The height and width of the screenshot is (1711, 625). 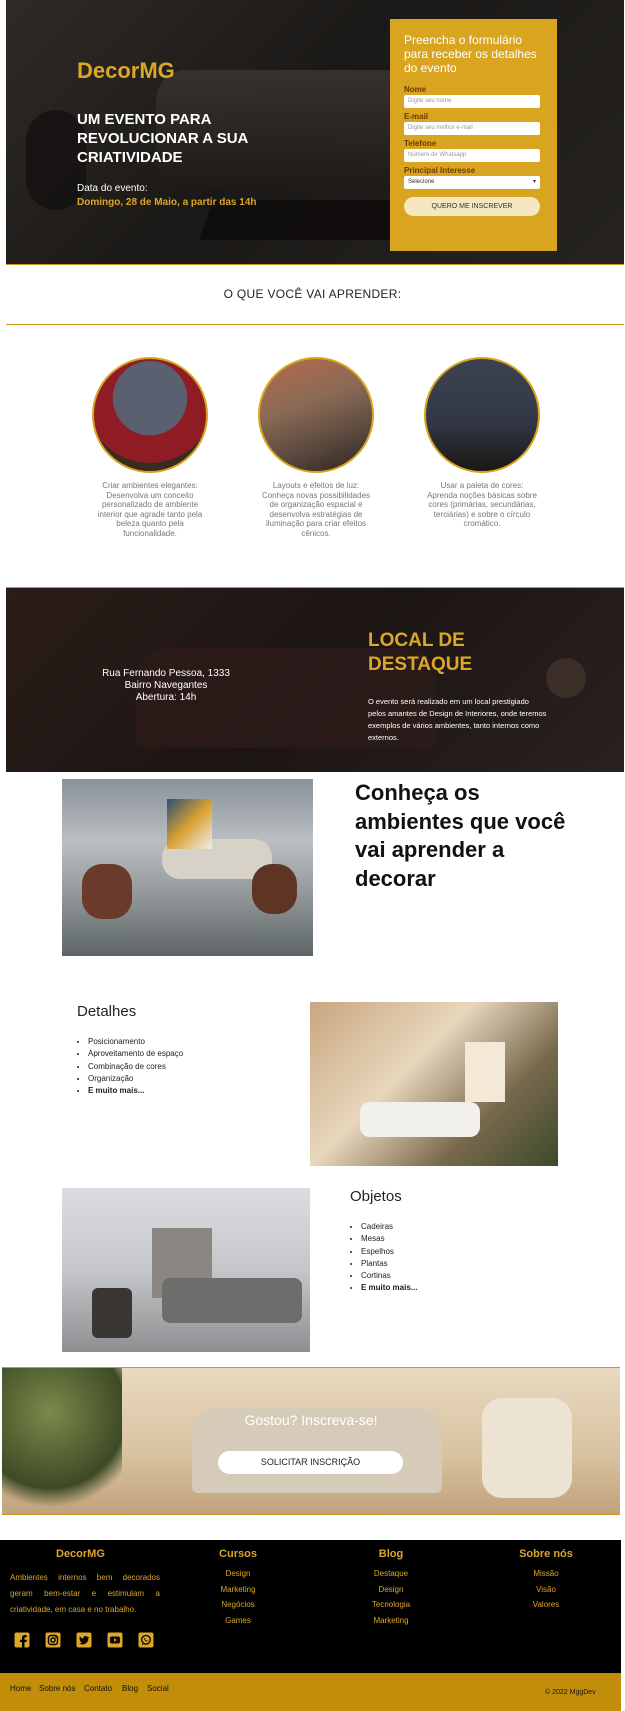 What do you see at coordinates (534, 182) in the screenshot?
I see `chevron-down-icon: ▾` at bounding box center [534, 182].